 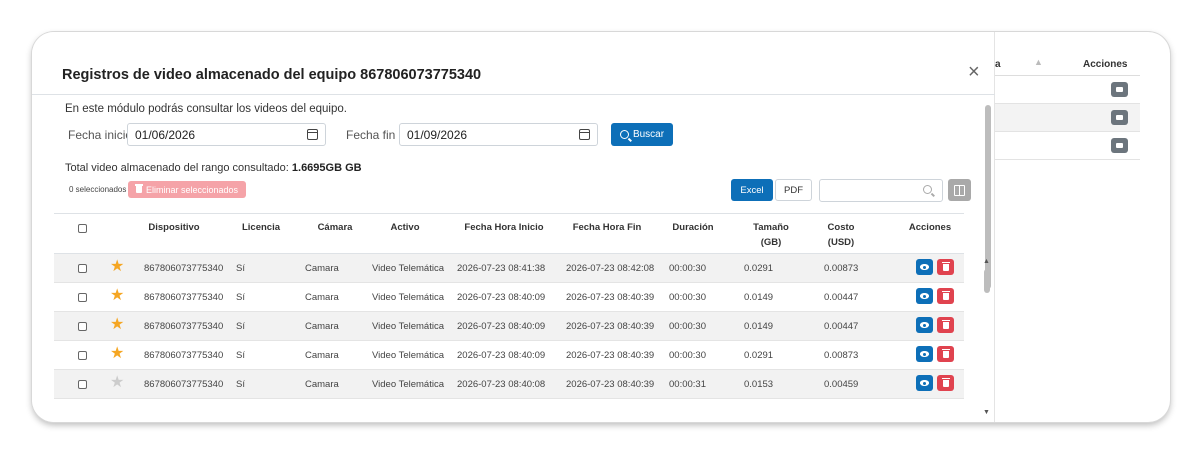 I want to click on header-active: Activo, so click(x=404, y=227).